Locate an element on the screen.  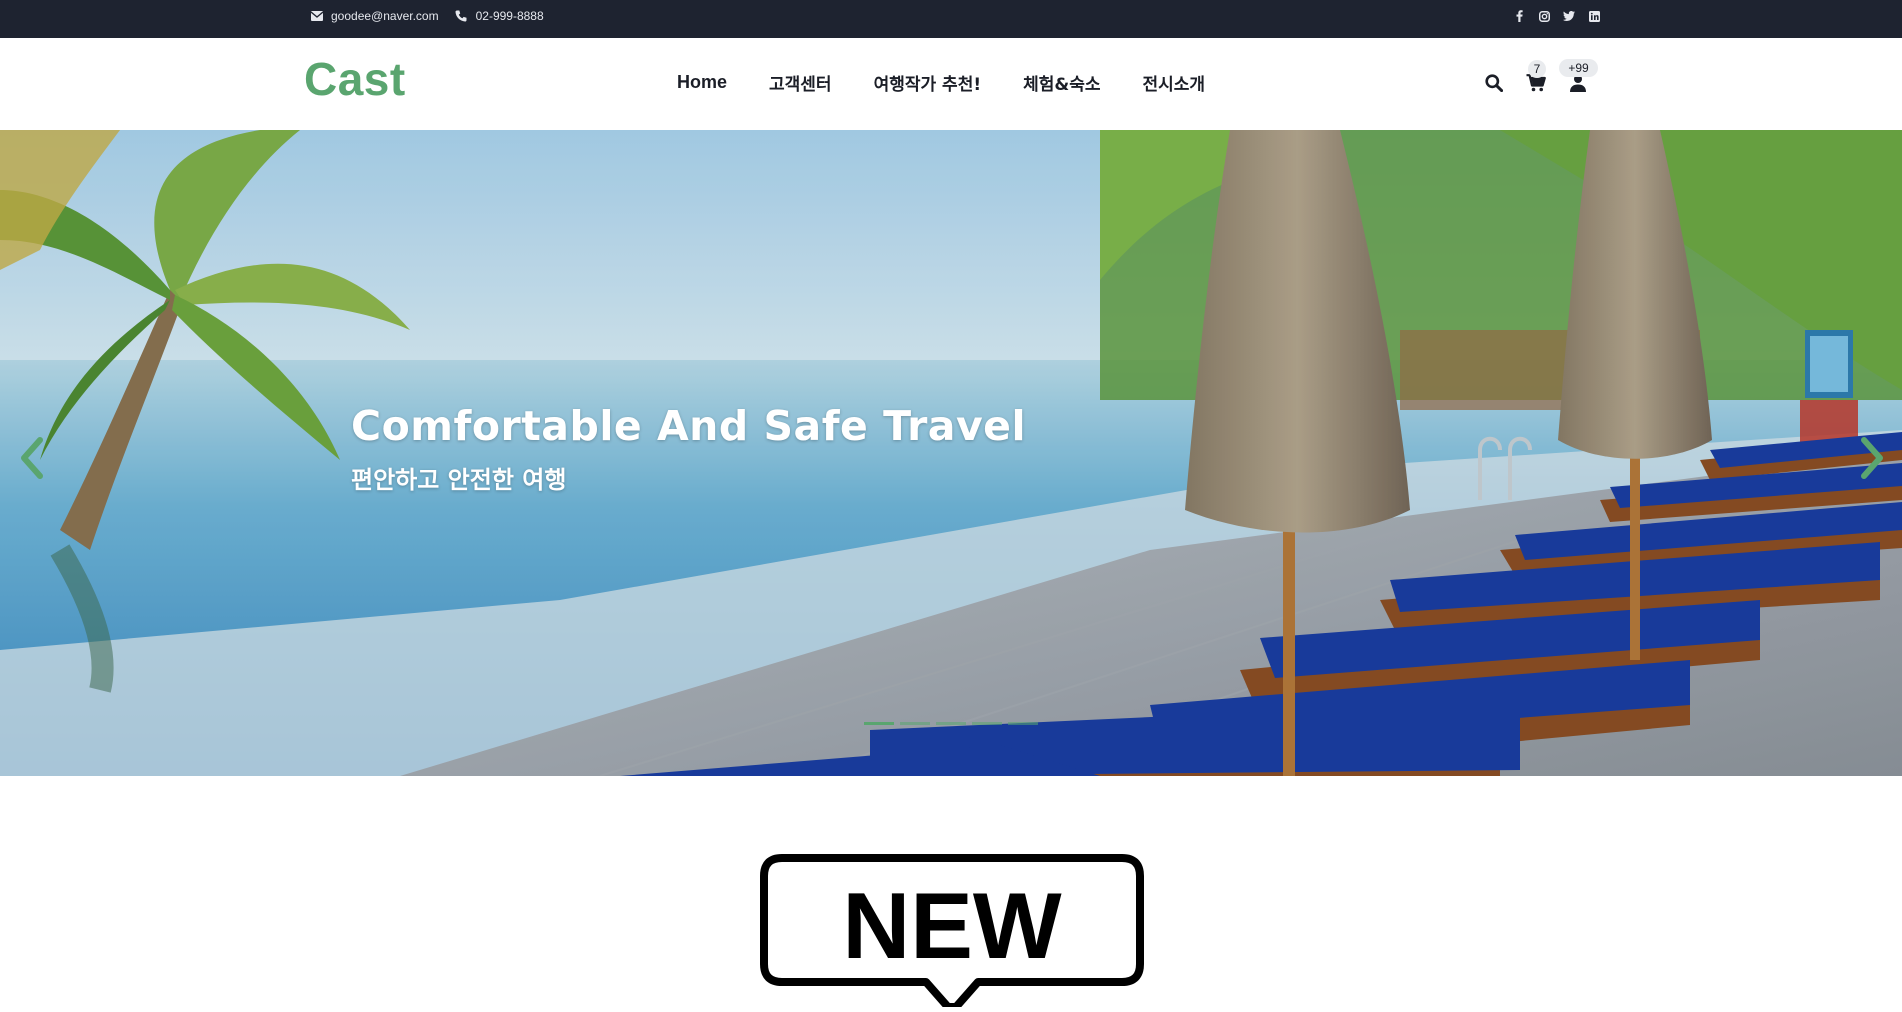
hero-subtitle: 편안하고 안전한 여행 is located at coordinates (459, 480).